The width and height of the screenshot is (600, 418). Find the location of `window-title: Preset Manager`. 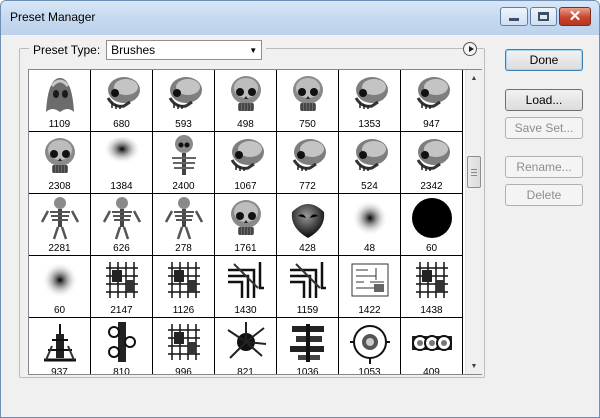

window-title: Preset Manager is located at coordinates (53, 17).